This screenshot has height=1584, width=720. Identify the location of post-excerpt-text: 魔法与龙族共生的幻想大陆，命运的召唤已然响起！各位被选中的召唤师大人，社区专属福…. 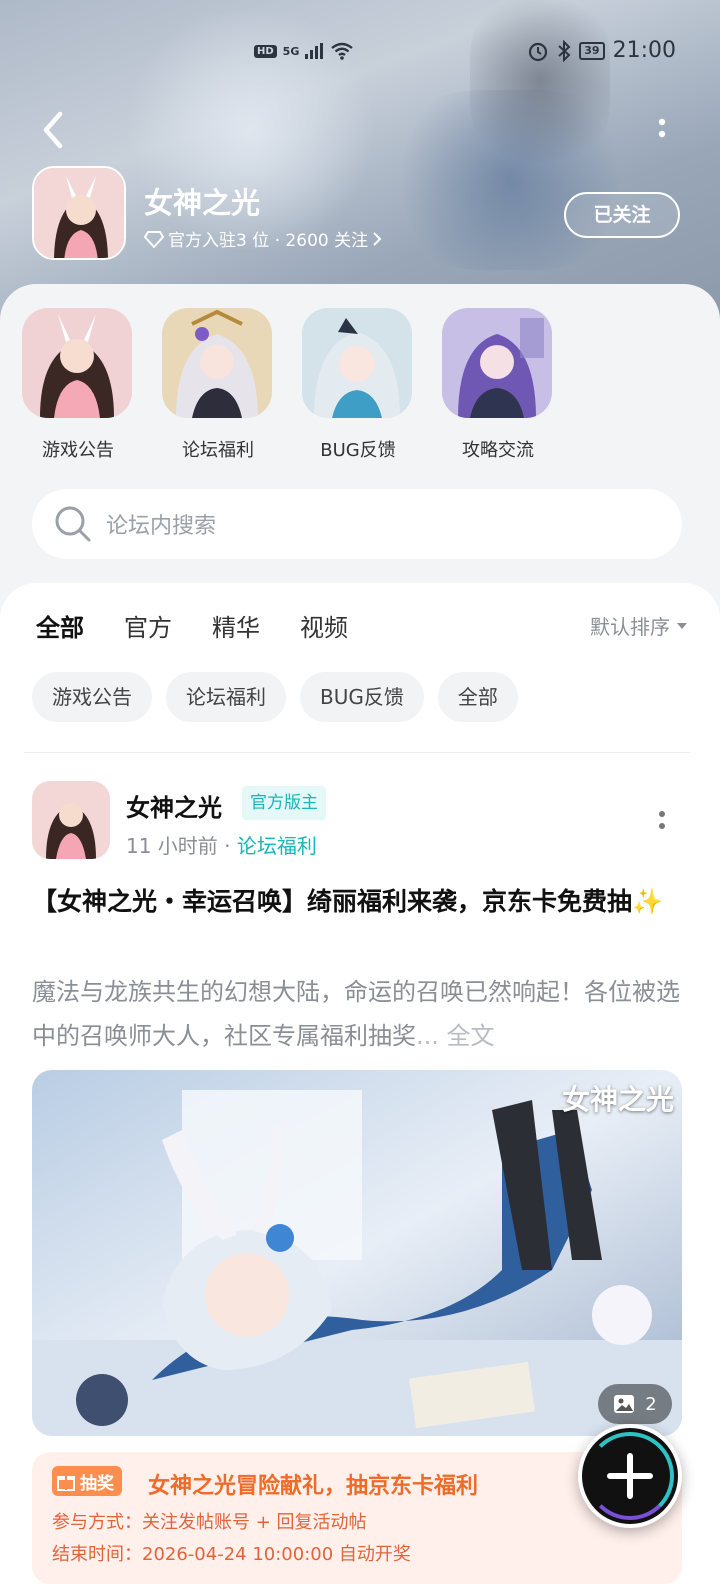
(356, 1014).